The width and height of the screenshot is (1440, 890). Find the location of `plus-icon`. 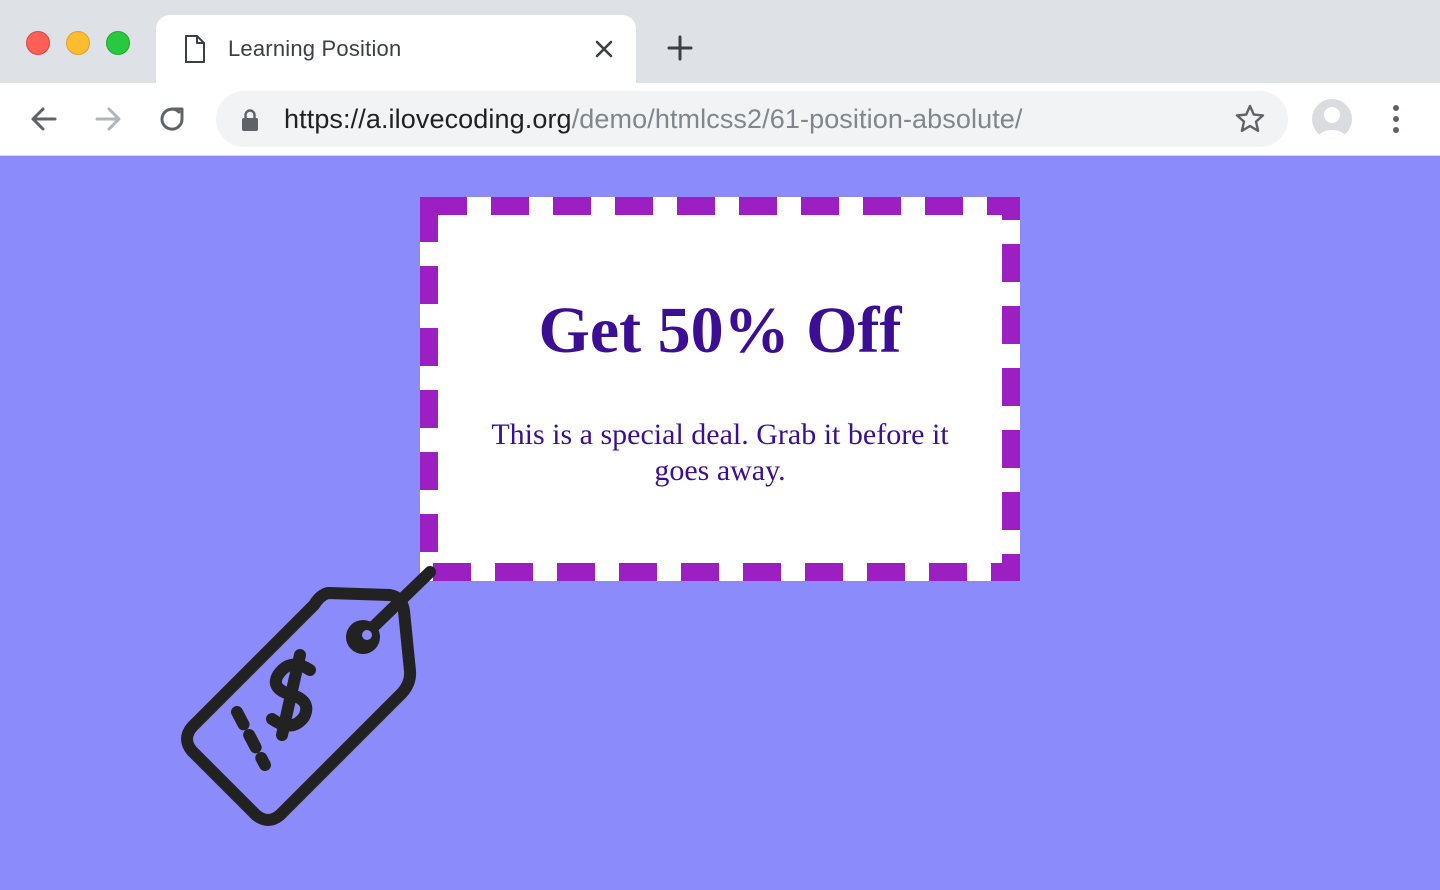

plus-icon is located at coordinates (680, 48).